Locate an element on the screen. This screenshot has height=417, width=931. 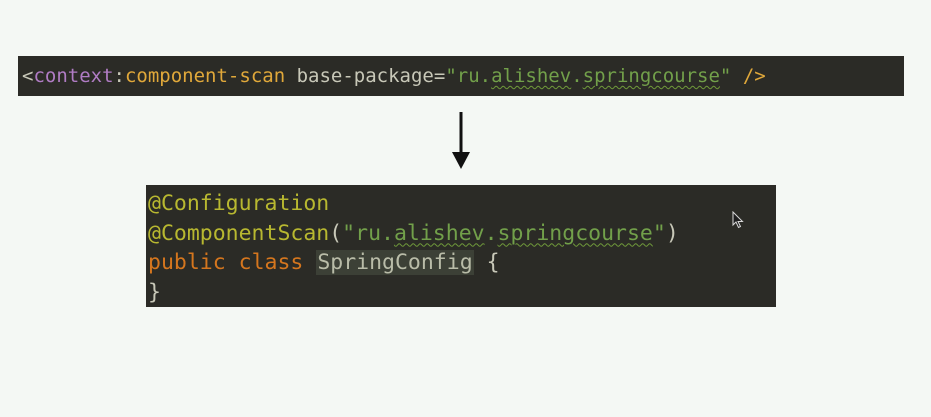
package-part: ru. is located at coordinates (374, 233).